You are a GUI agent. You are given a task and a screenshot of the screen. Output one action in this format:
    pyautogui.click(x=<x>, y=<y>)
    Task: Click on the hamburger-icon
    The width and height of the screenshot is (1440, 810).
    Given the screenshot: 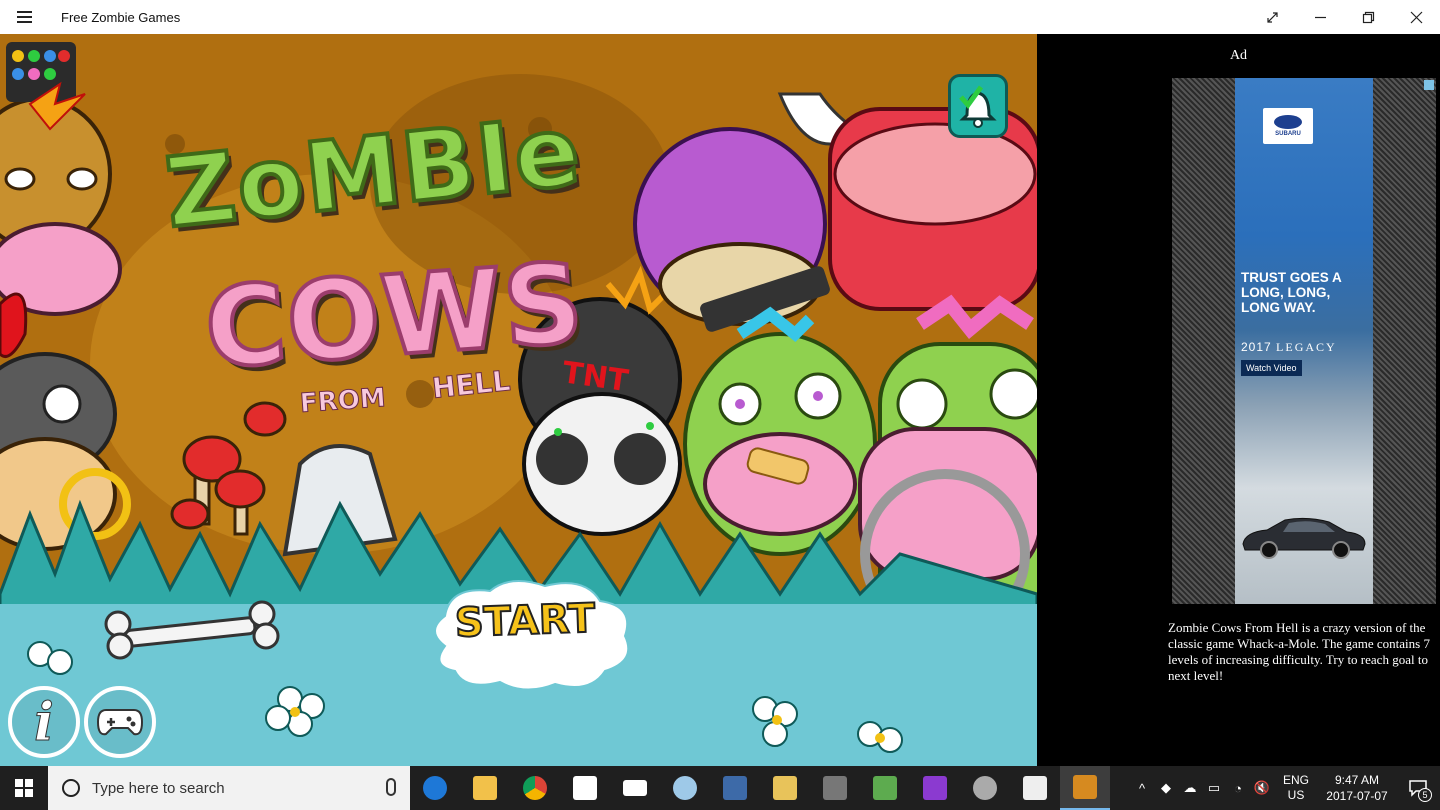 What is the action you would take?
    pyautogui.click(x=24, y=17)
    